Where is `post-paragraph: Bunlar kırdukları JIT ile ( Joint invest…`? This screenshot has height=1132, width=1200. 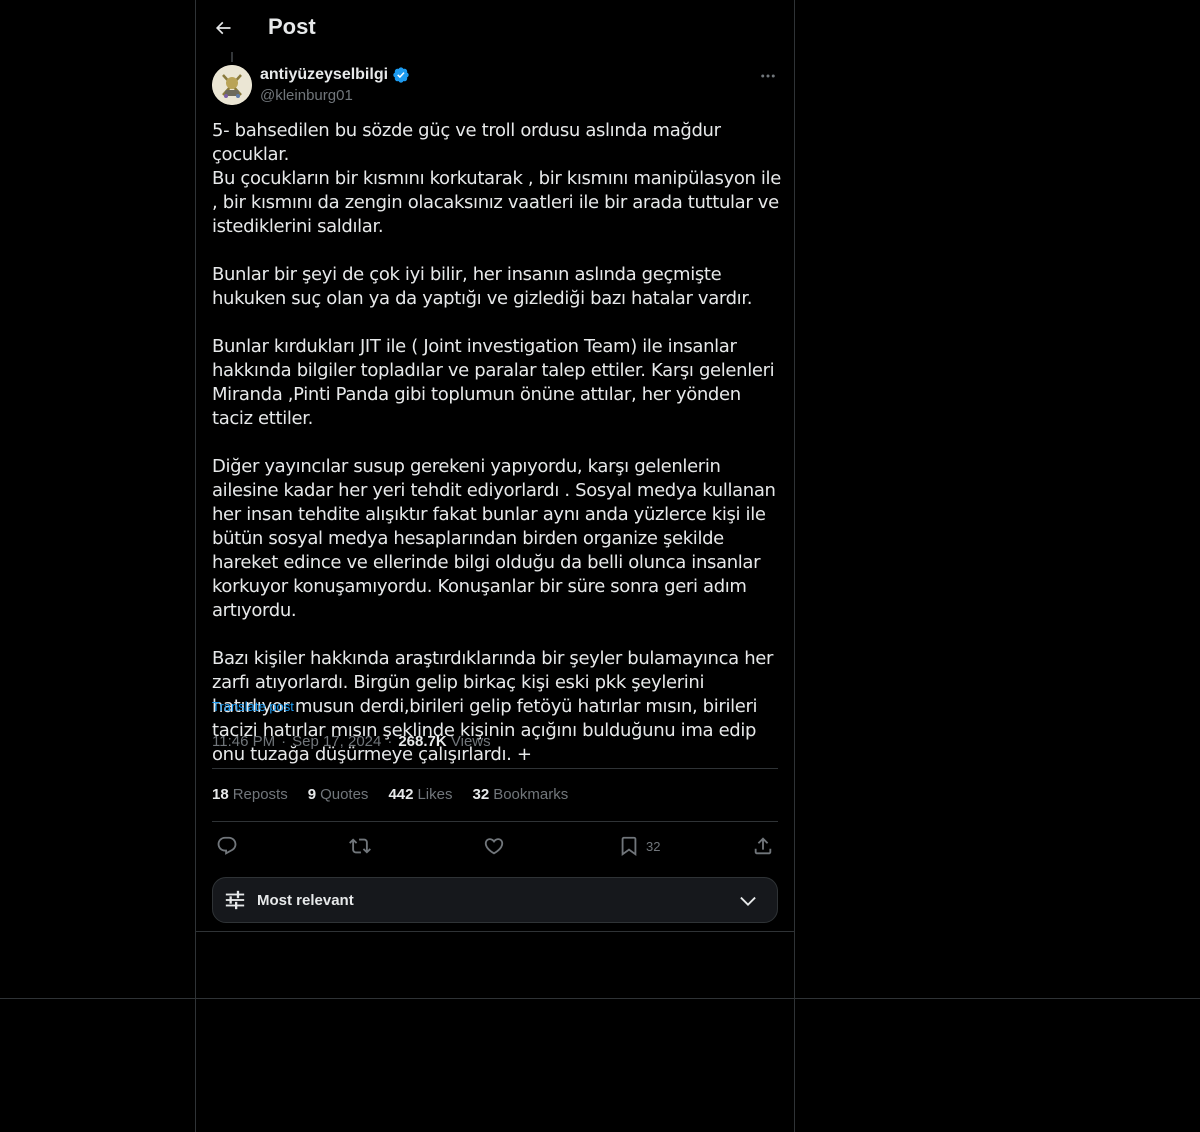
post-paragraph: Bunlar kırdukları JIT ile ( Joint invest… is located at coordinates (493, 382).